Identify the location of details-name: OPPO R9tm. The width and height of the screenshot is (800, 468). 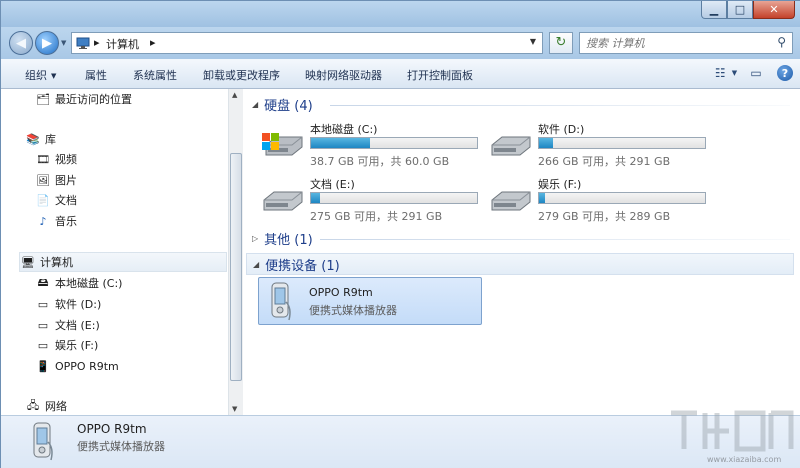
(112, 429).